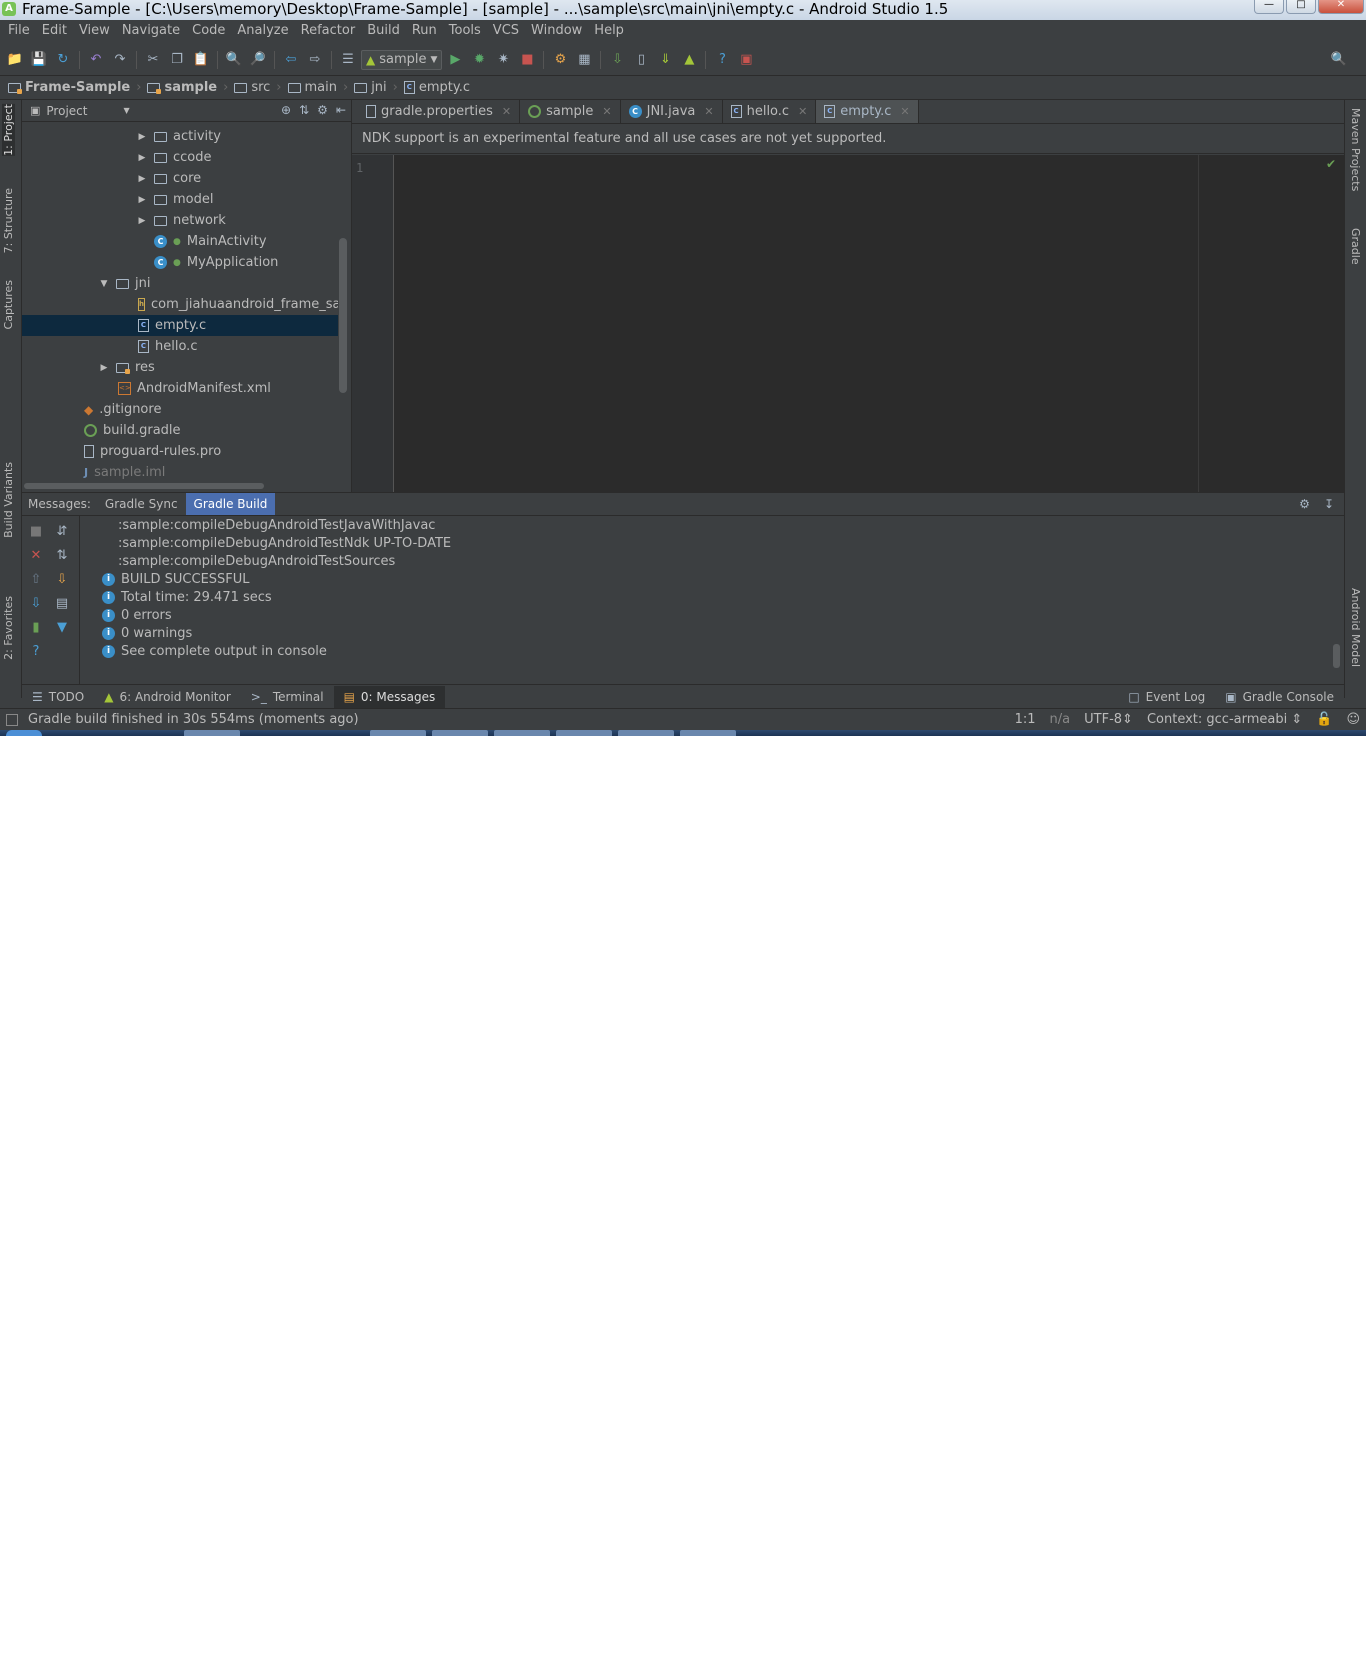  What do you see at coordinates (609, 31) in the screenshot?
I see `menu-help: Help` at bounding box center [609, 31].